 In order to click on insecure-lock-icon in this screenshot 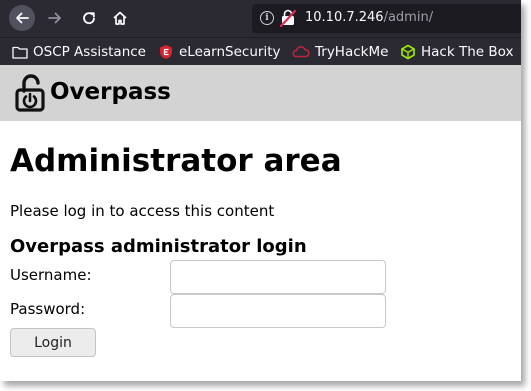, I will do `click(288, 18)`.